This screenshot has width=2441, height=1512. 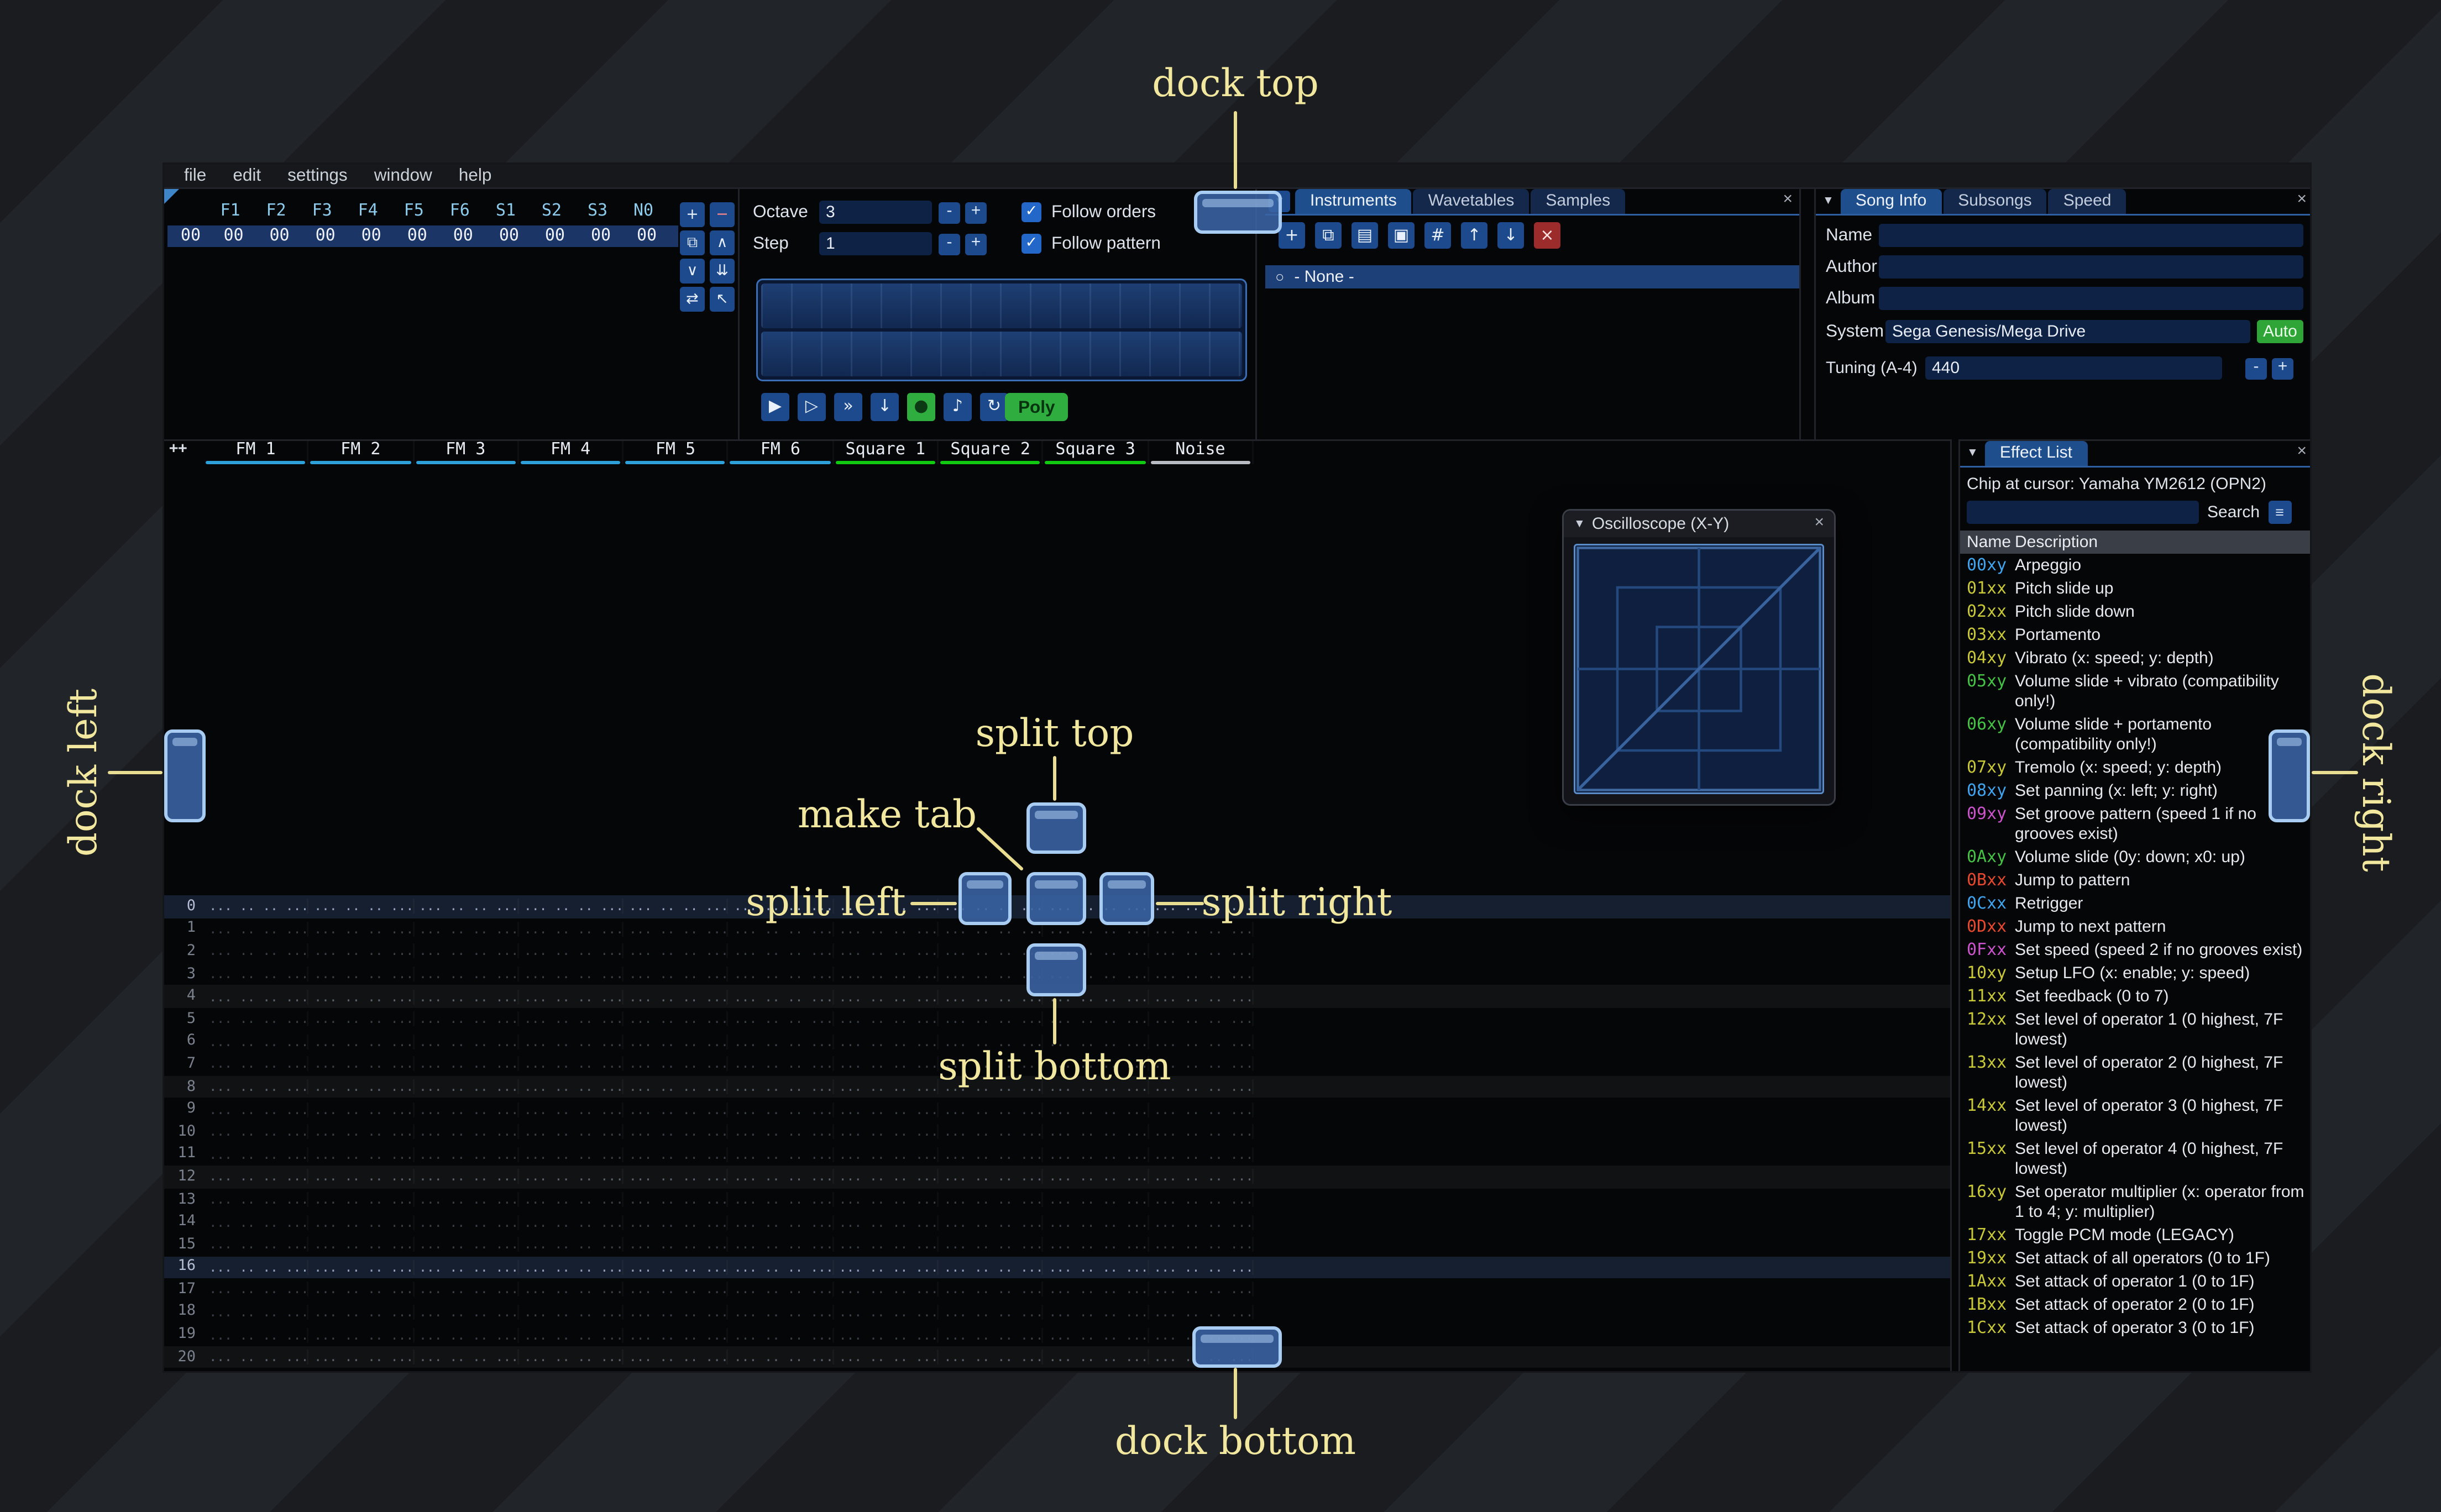 What do you see at coordinates (1001, 354) in the screenshot?
I see `piano-lower-row` at bounding box center [1001, 354].